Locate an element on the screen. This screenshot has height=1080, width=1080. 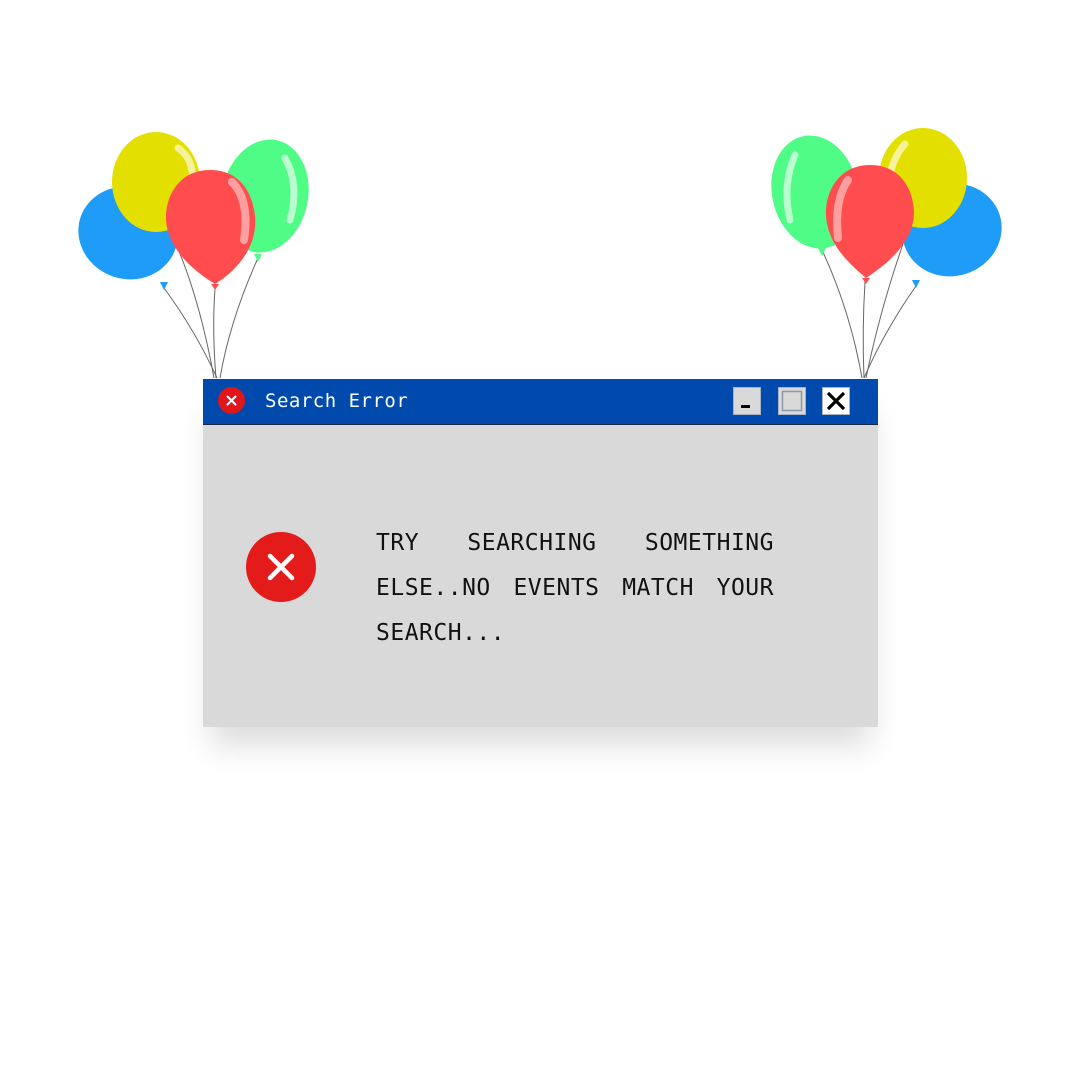
close-button is located at coordinates (836, 401).